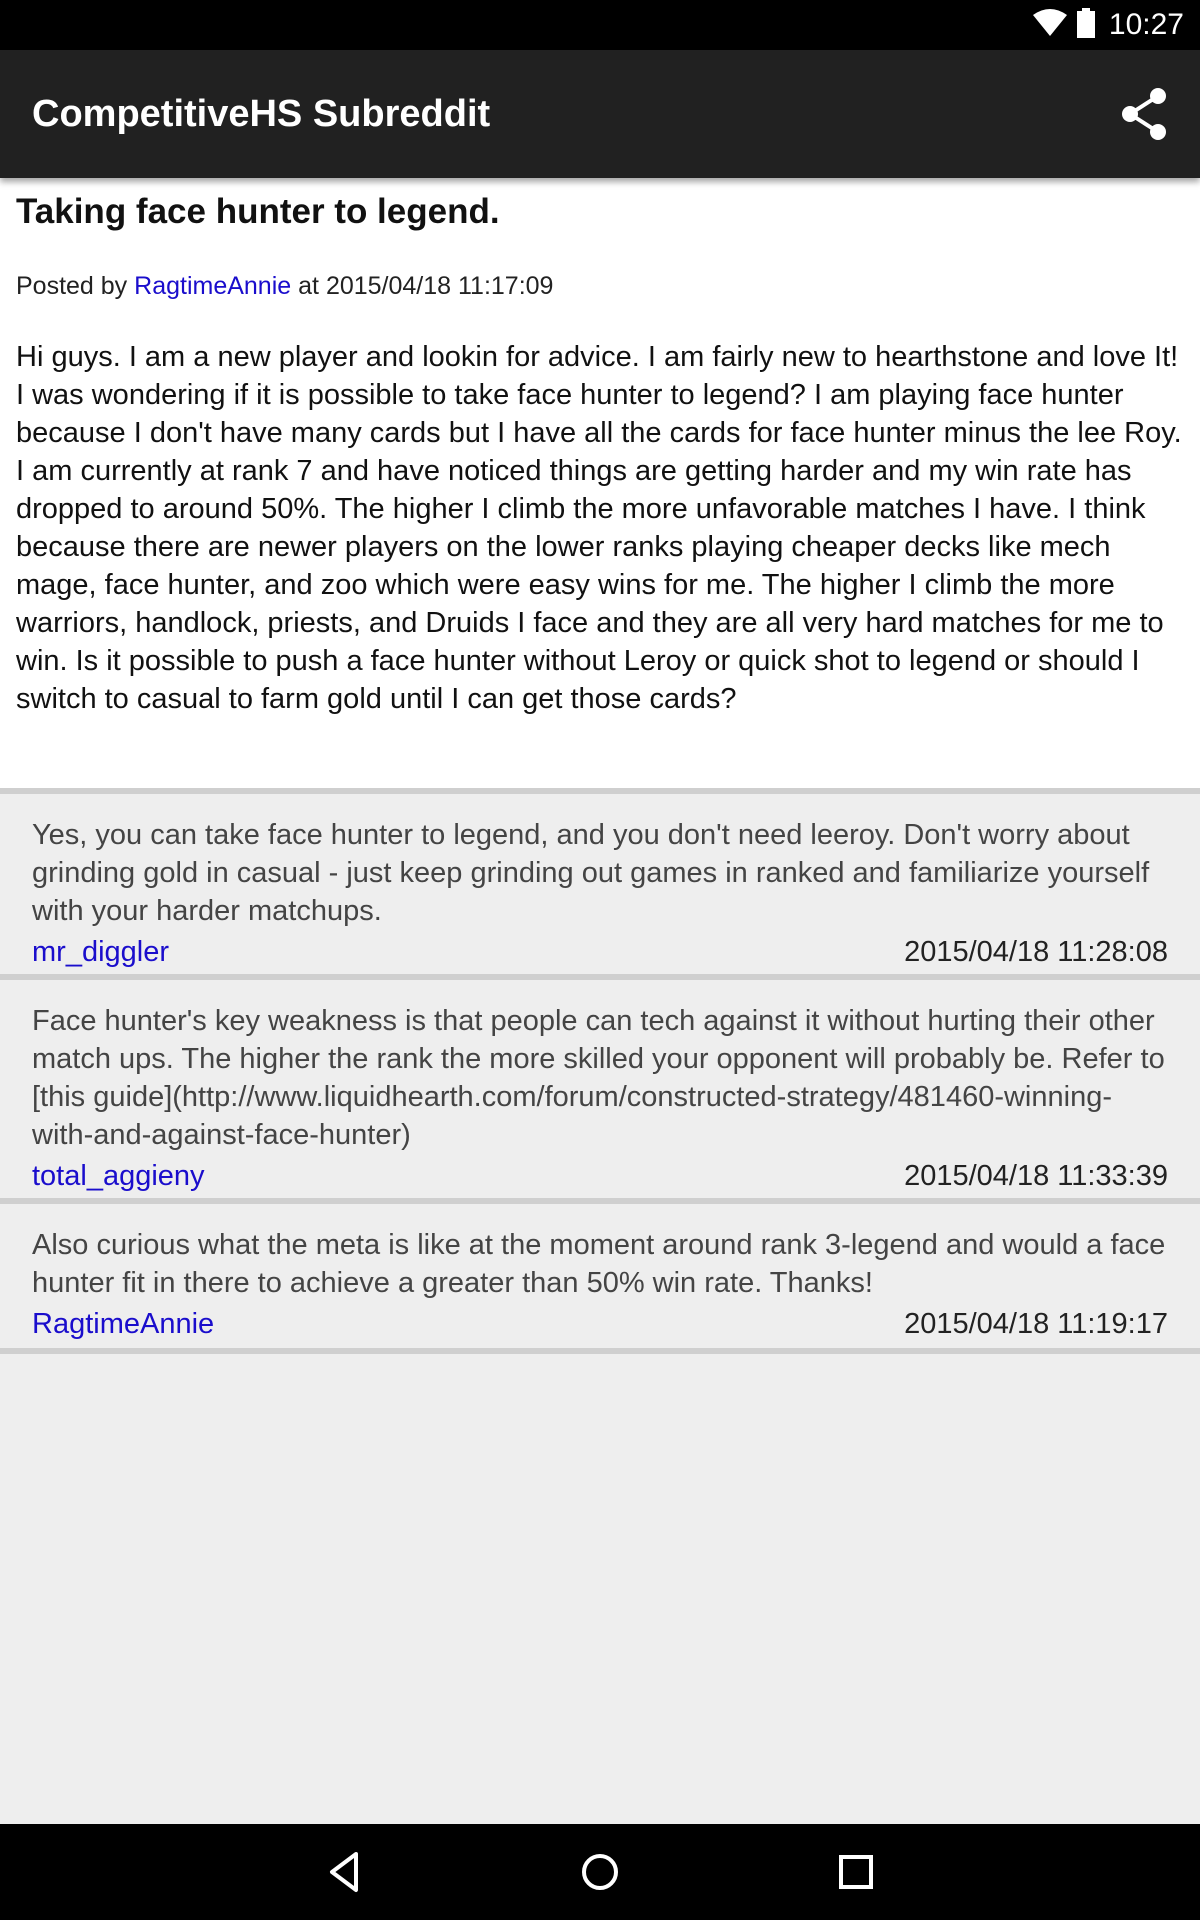 The width and height of the screenshot is (1200, 1920). I want to click on comment-author-link: mr_diggler, so click(100, 952).